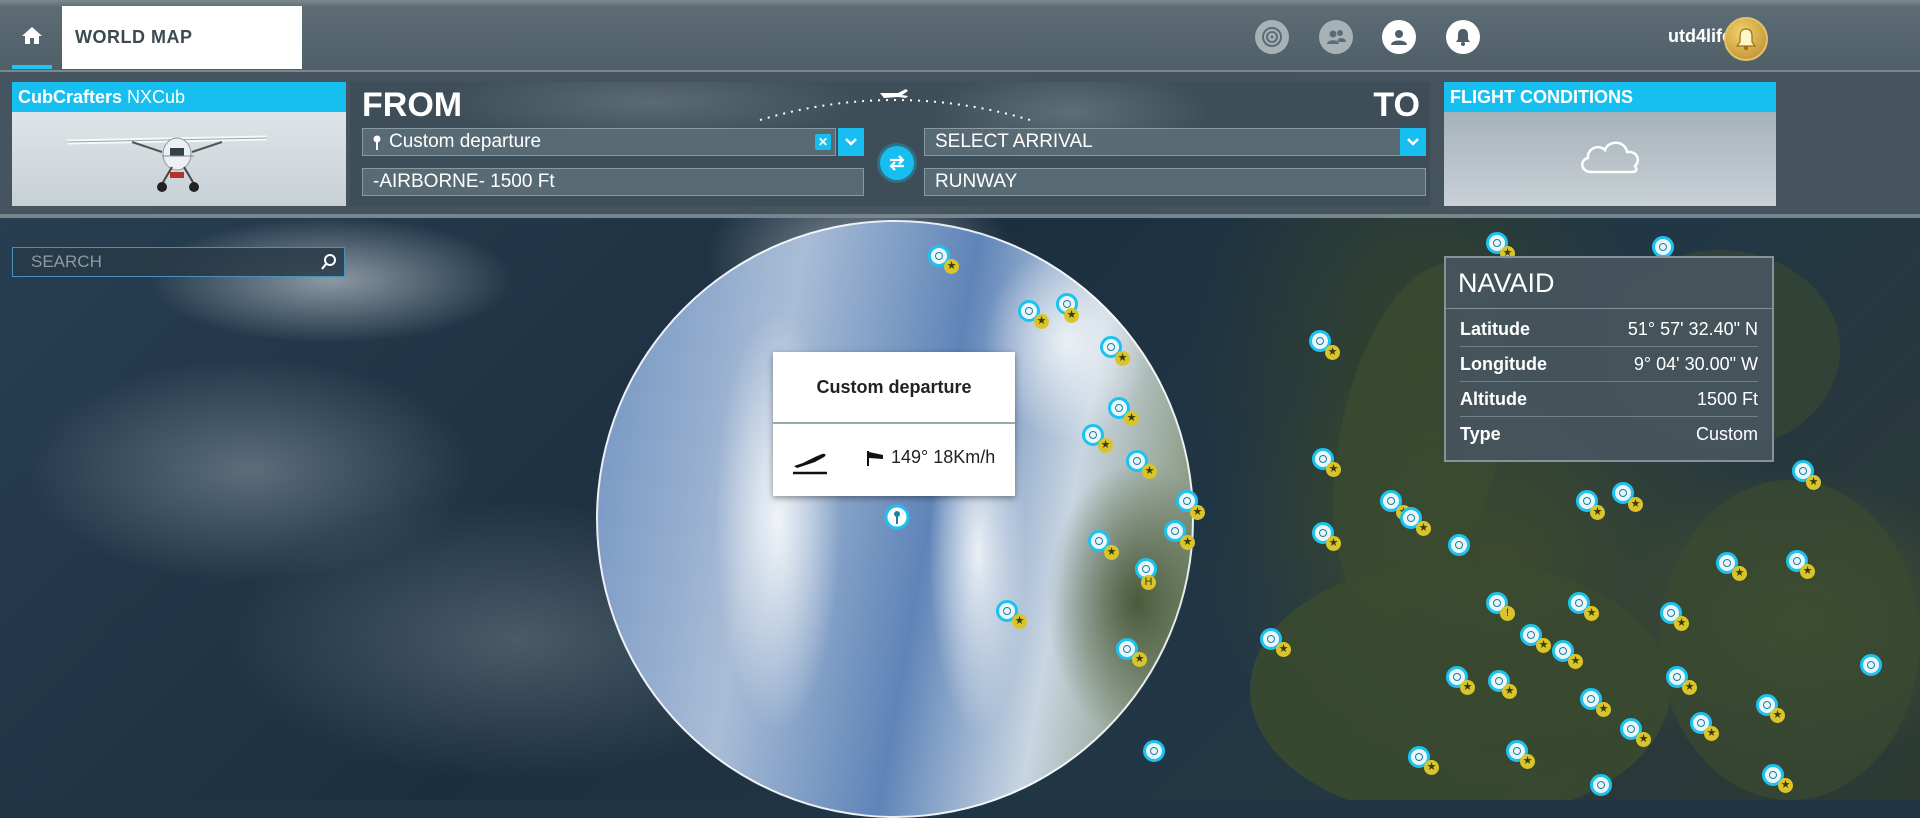 The height and width of the screenshot is (818, 1920). Describe the element at coordinates (1148, 582) in the screenshot. I see `star-icon: H` at that location.